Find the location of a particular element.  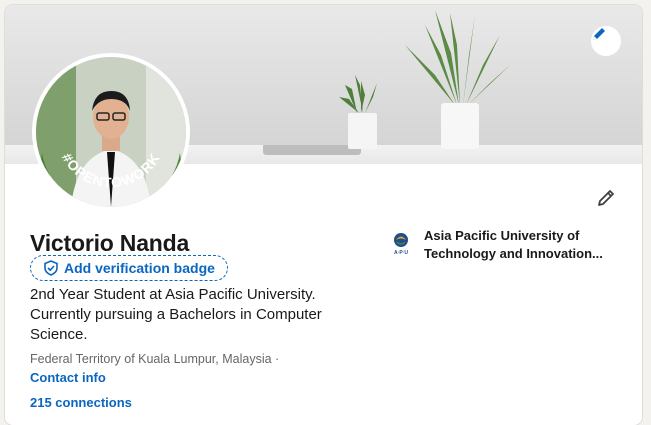

add-verification-badge-button: Add verification badge is located at coordinates (129, 268).